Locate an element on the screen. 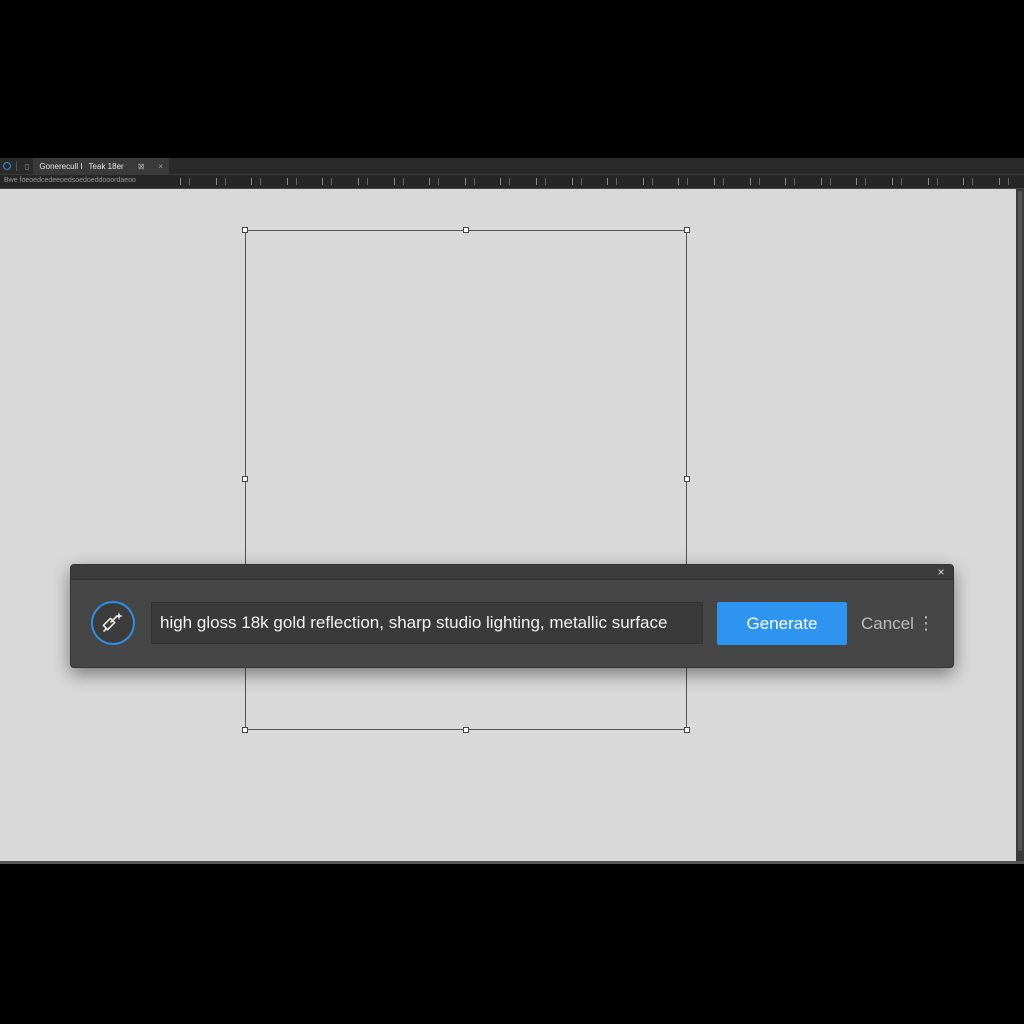 This screenshot has width=1024, height=1024. handle-middle-right is located at coordinates (687, 479).